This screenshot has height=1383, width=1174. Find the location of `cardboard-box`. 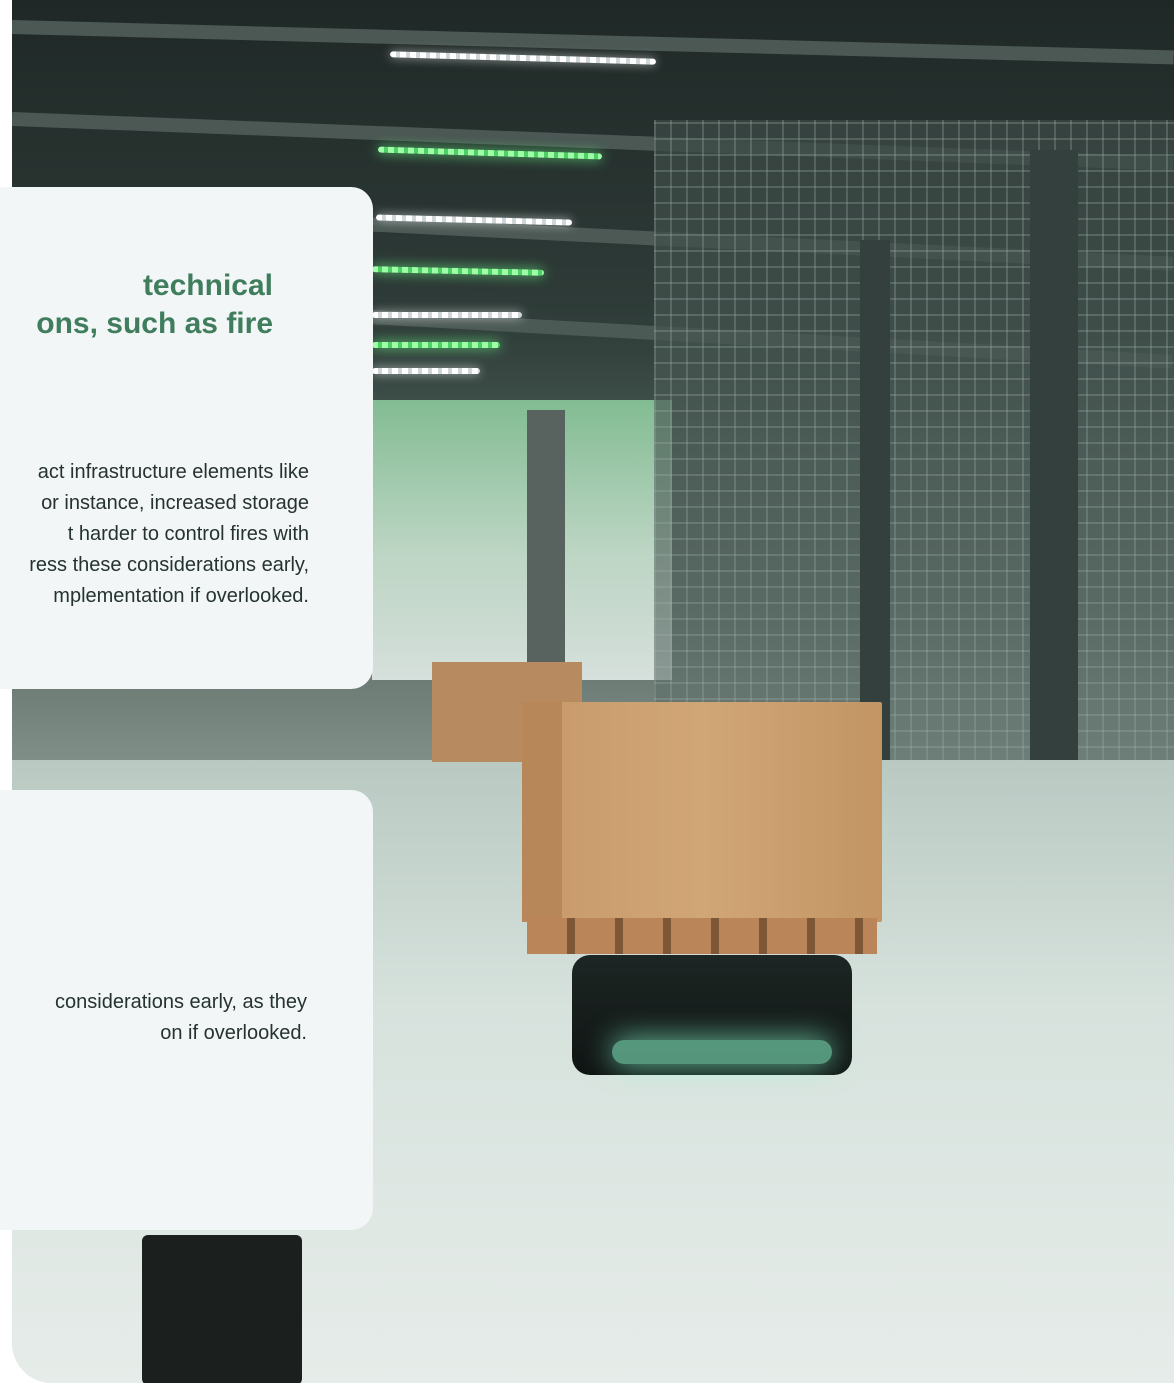

cardboard-box is located at coordinates (702, 812).